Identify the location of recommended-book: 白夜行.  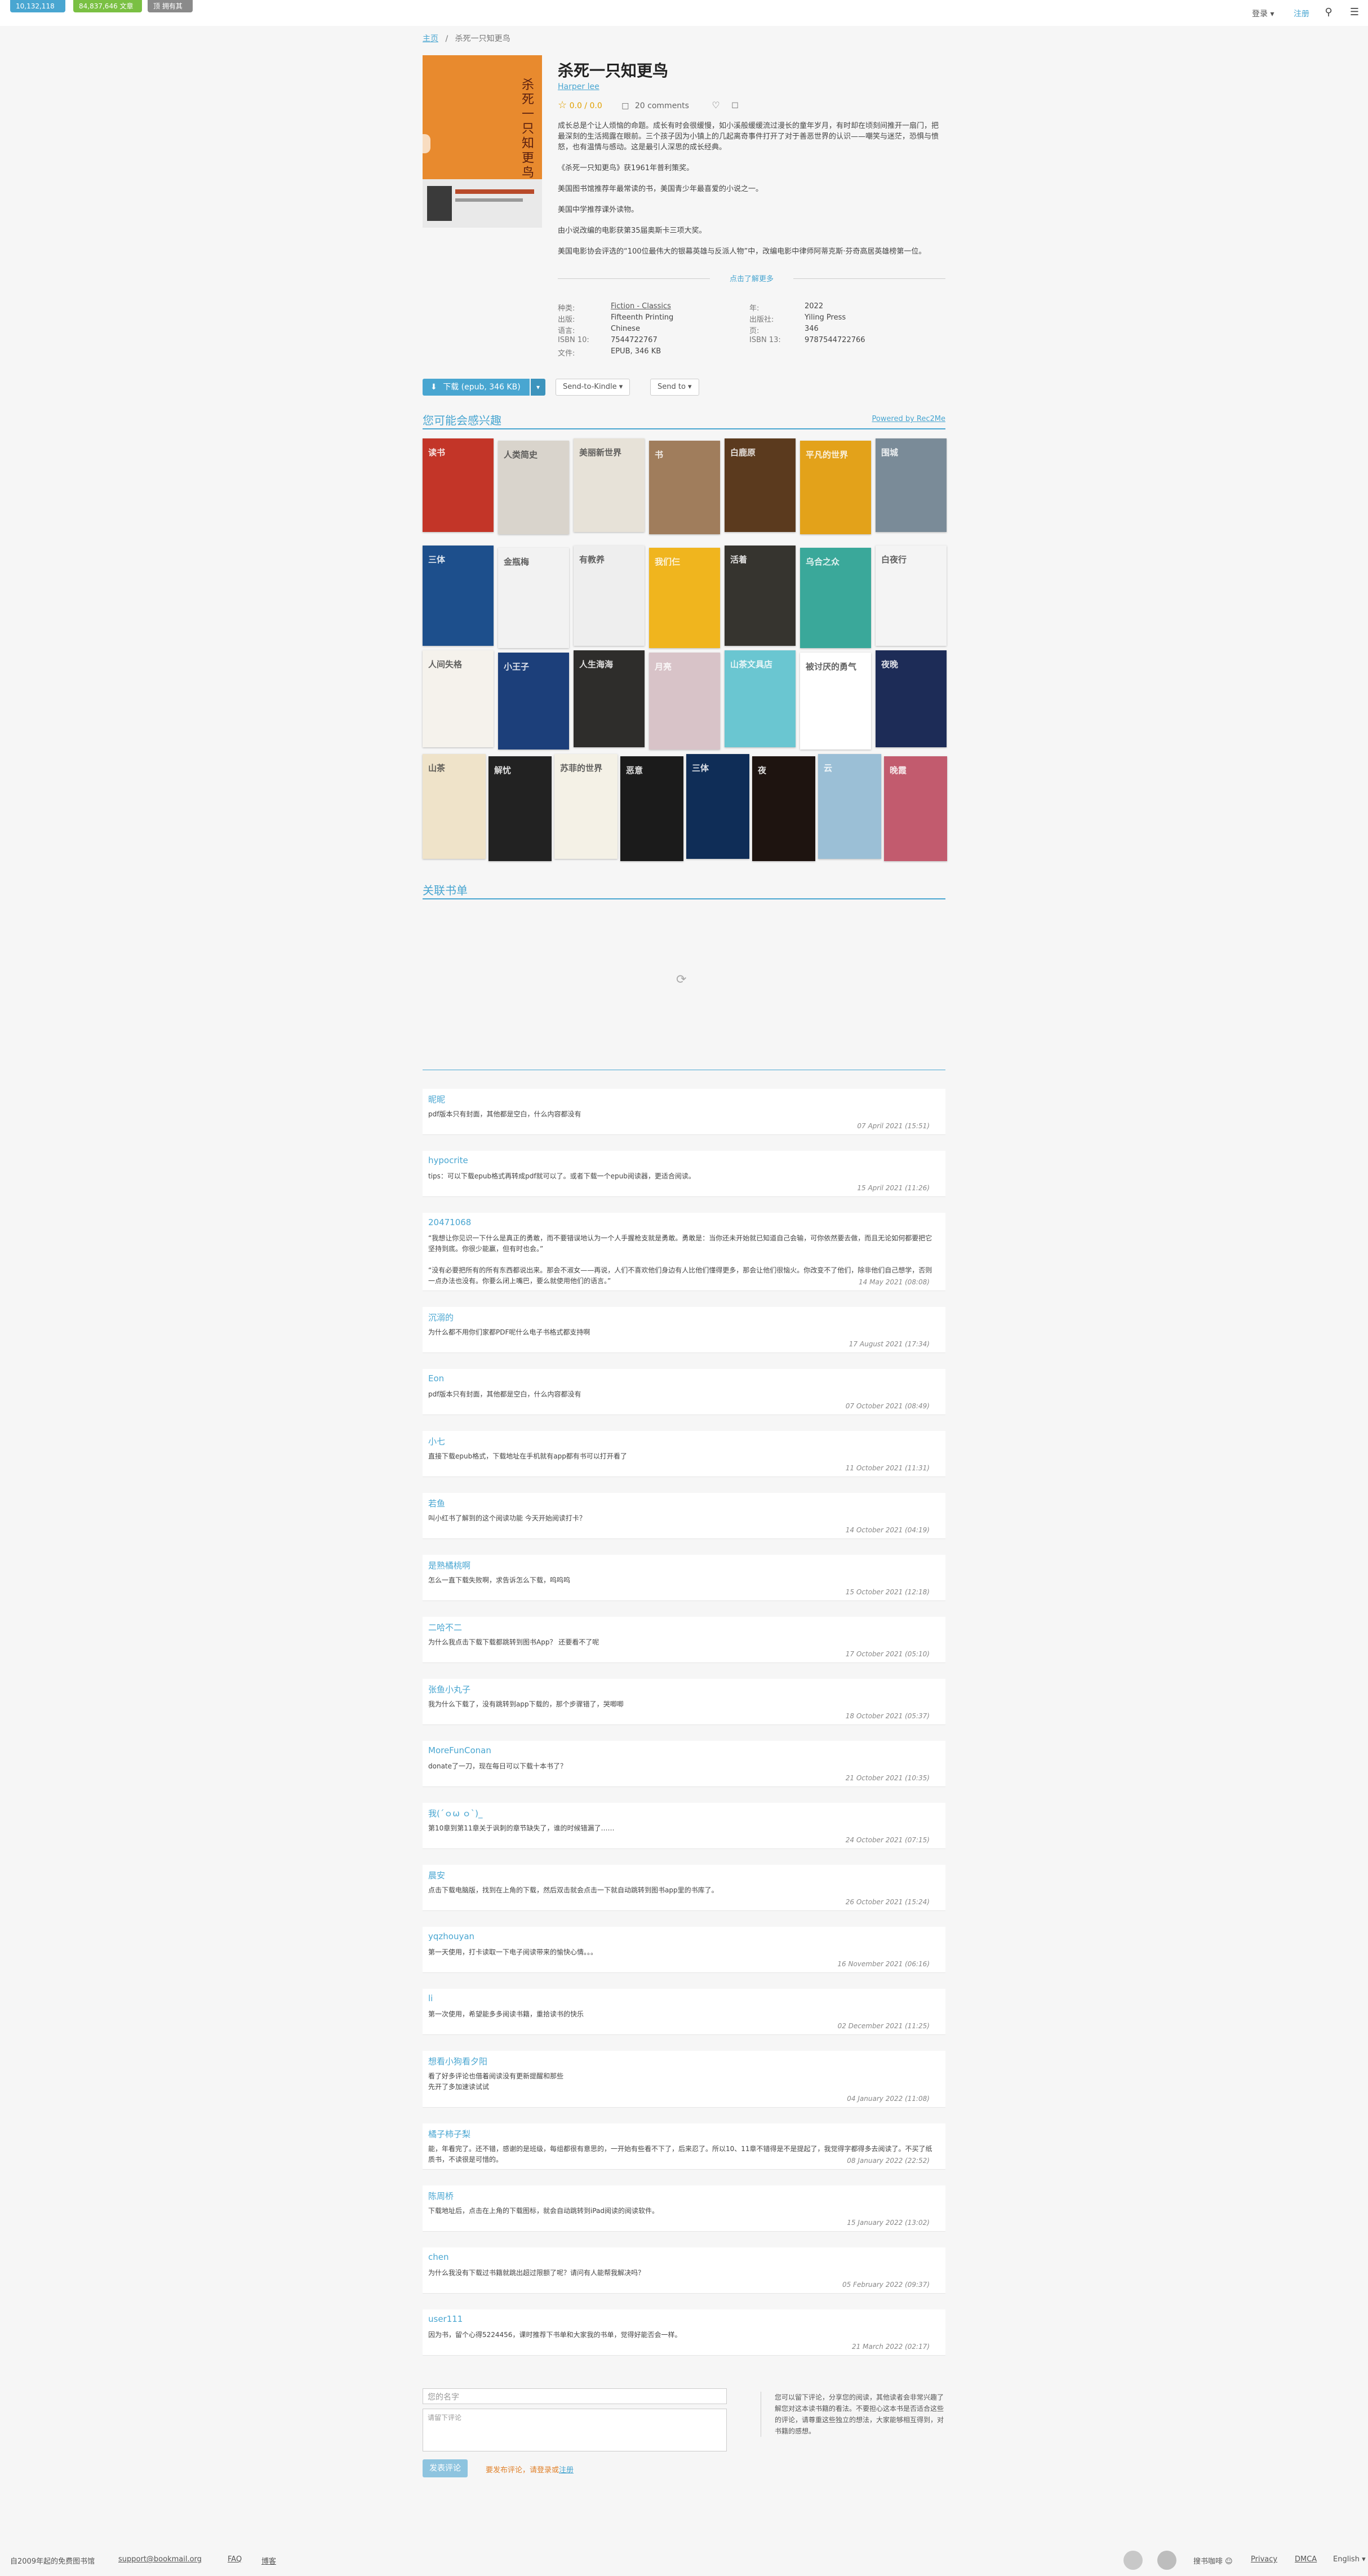
(912, 596).